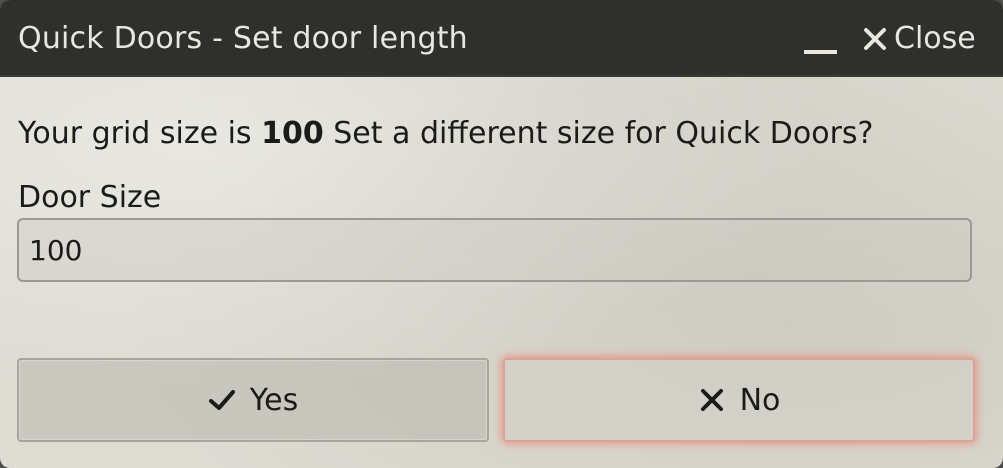 The width and height of the screenshot is (1003, 468). Describe the element at coordinates (598, 133) in the screenshot. I see `message-suffix: Set a different size for Quick Doors?` at that location.